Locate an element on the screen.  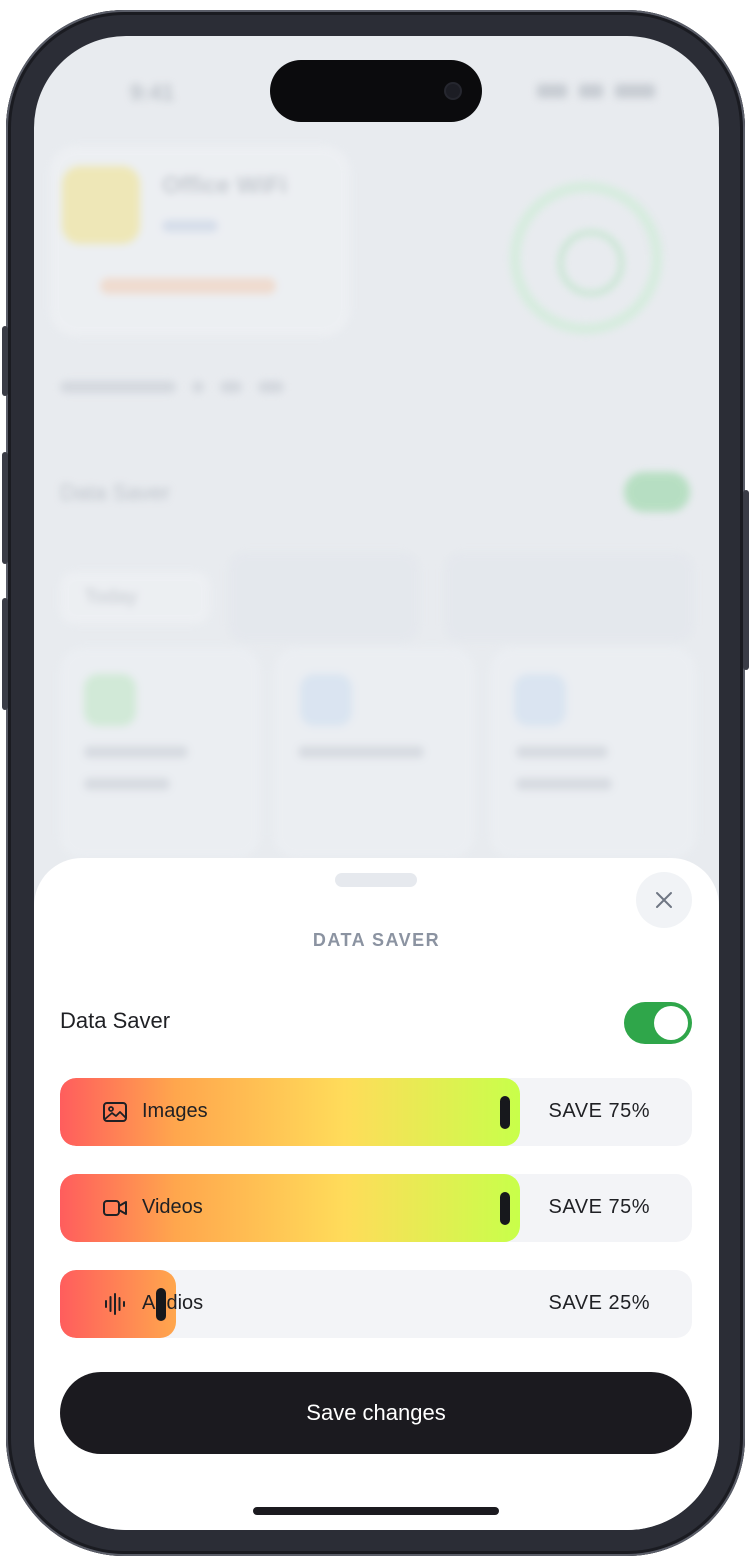
power-button is located at coordinates (746, 580).